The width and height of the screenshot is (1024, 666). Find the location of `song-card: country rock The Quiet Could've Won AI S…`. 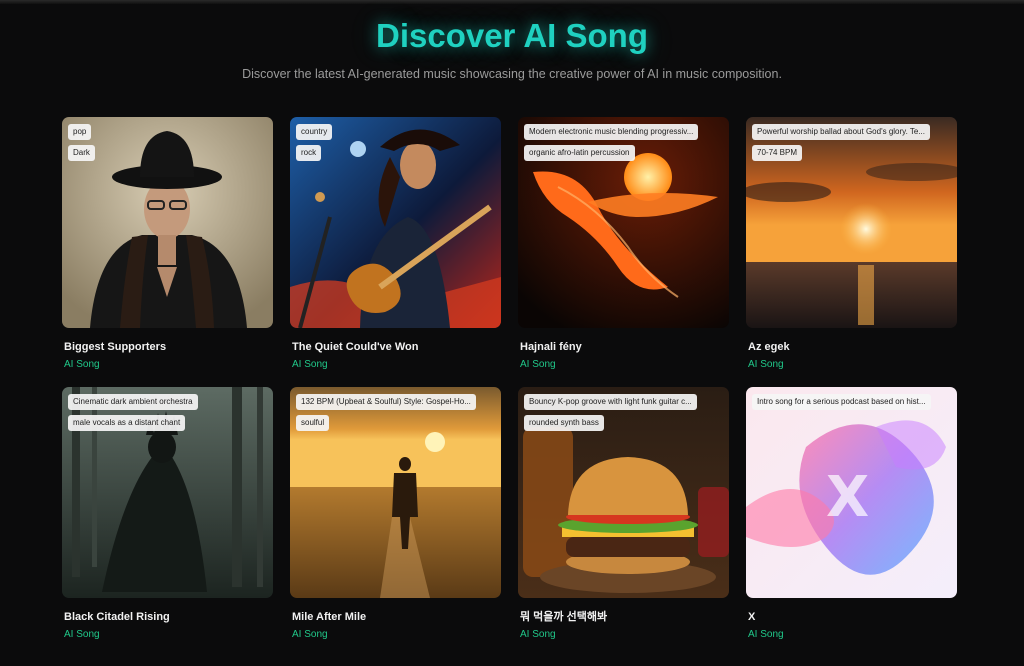

song-card: country rock The Quiet Could've Won AI S… is located at coordinates (395, 252).